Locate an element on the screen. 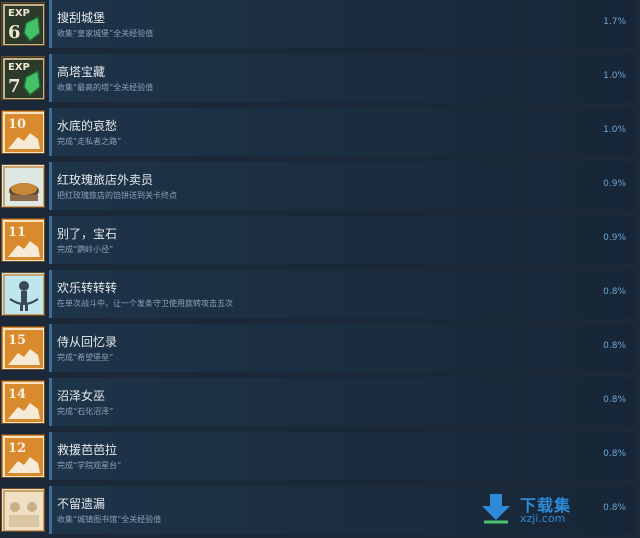  achievement-description: 完成“走私者之路” is located at coordinates (89, 141).